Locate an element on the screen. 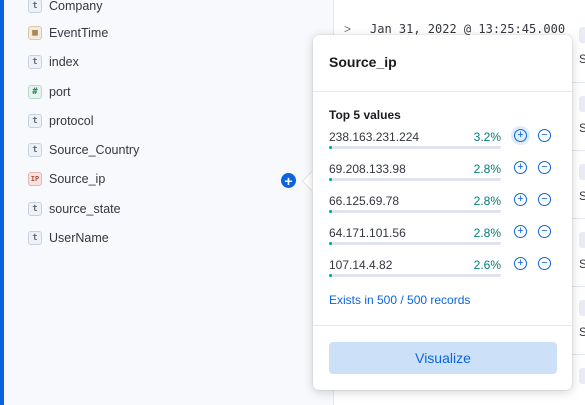 This screenshot has width=585, height=405. top-value-row: 64.171.101.56 2.8% + − is located at coordinates (443, 236).